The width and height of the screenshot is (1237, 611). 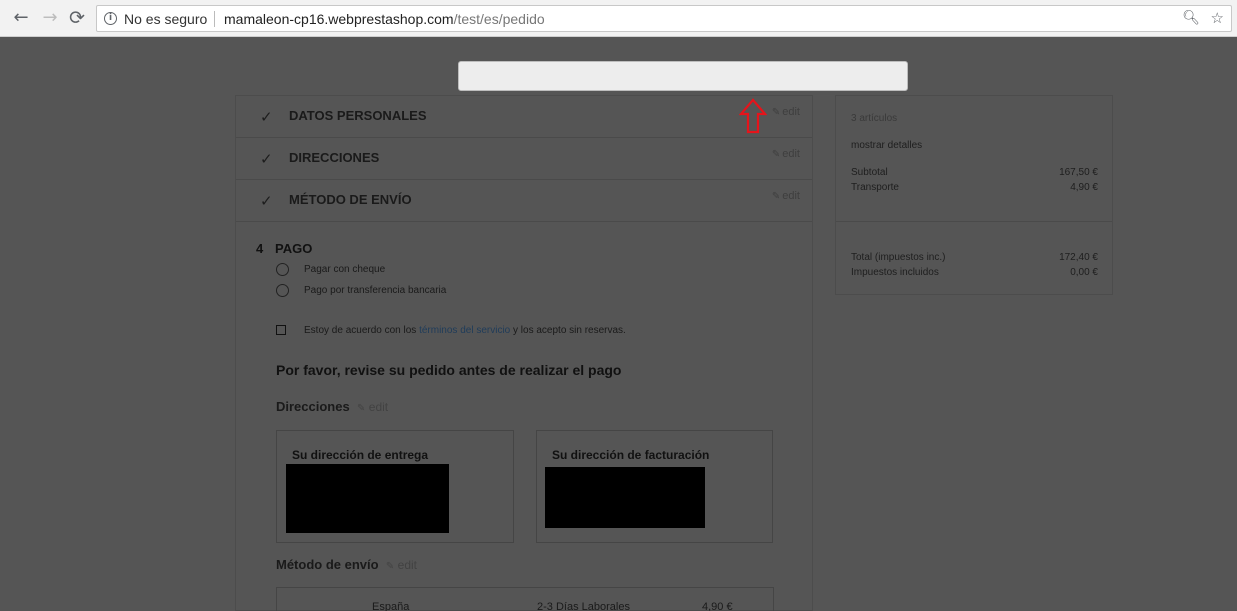 What do you see at coordinates (21, 18) in the screenshot?
I see `back-icon: ←` at bounding box center [21, 18].